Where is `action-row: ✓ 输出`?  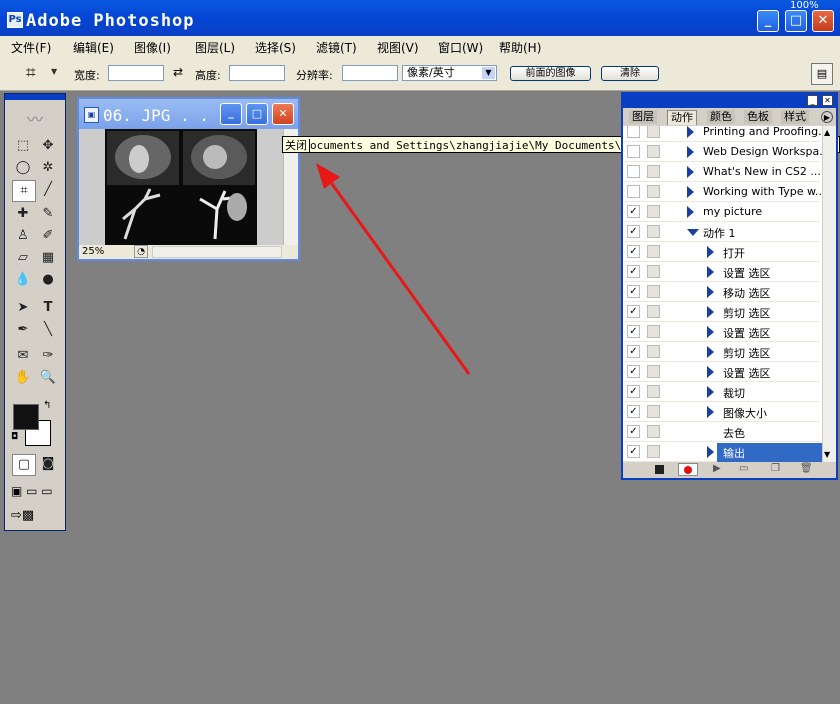
action-row: ✓ 输出 is located at coordinates (722, 452).